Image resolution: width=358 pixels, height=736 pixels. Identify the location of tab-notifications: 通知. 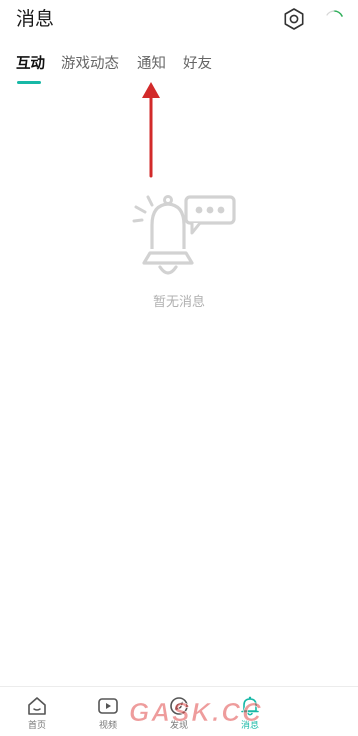
(151, 64).